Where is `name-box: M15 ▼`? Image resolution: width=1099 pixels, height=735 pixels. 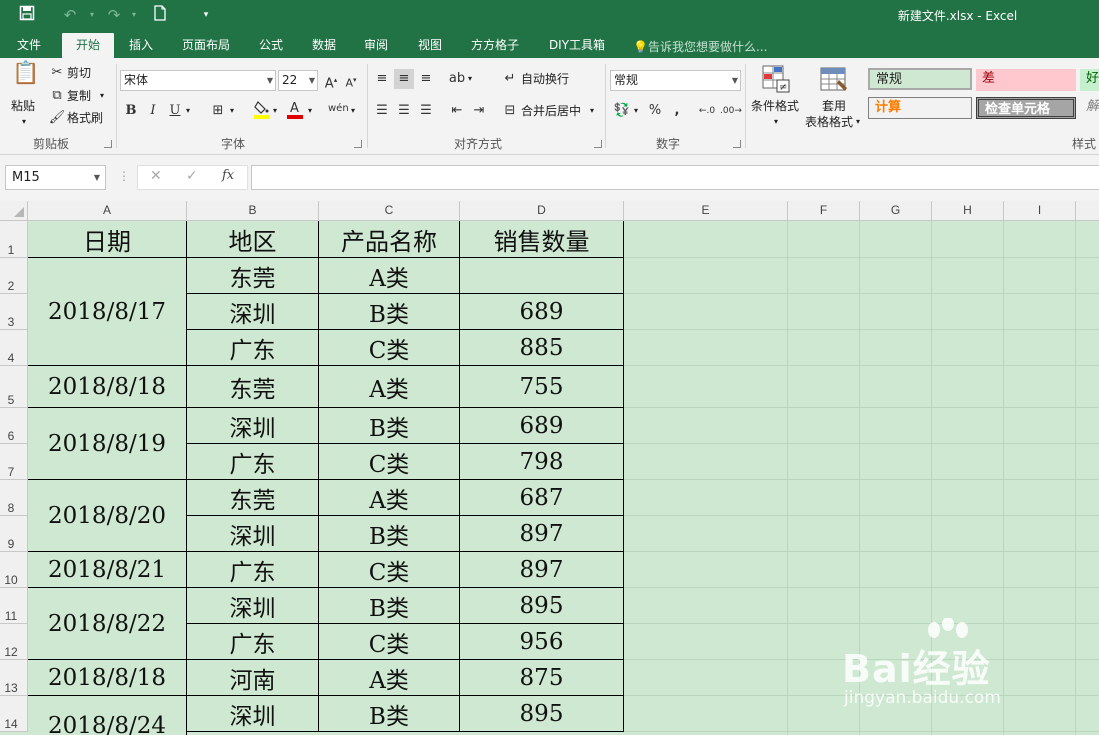 name-box: M15 ▼ is located at coordinates (55, 177).